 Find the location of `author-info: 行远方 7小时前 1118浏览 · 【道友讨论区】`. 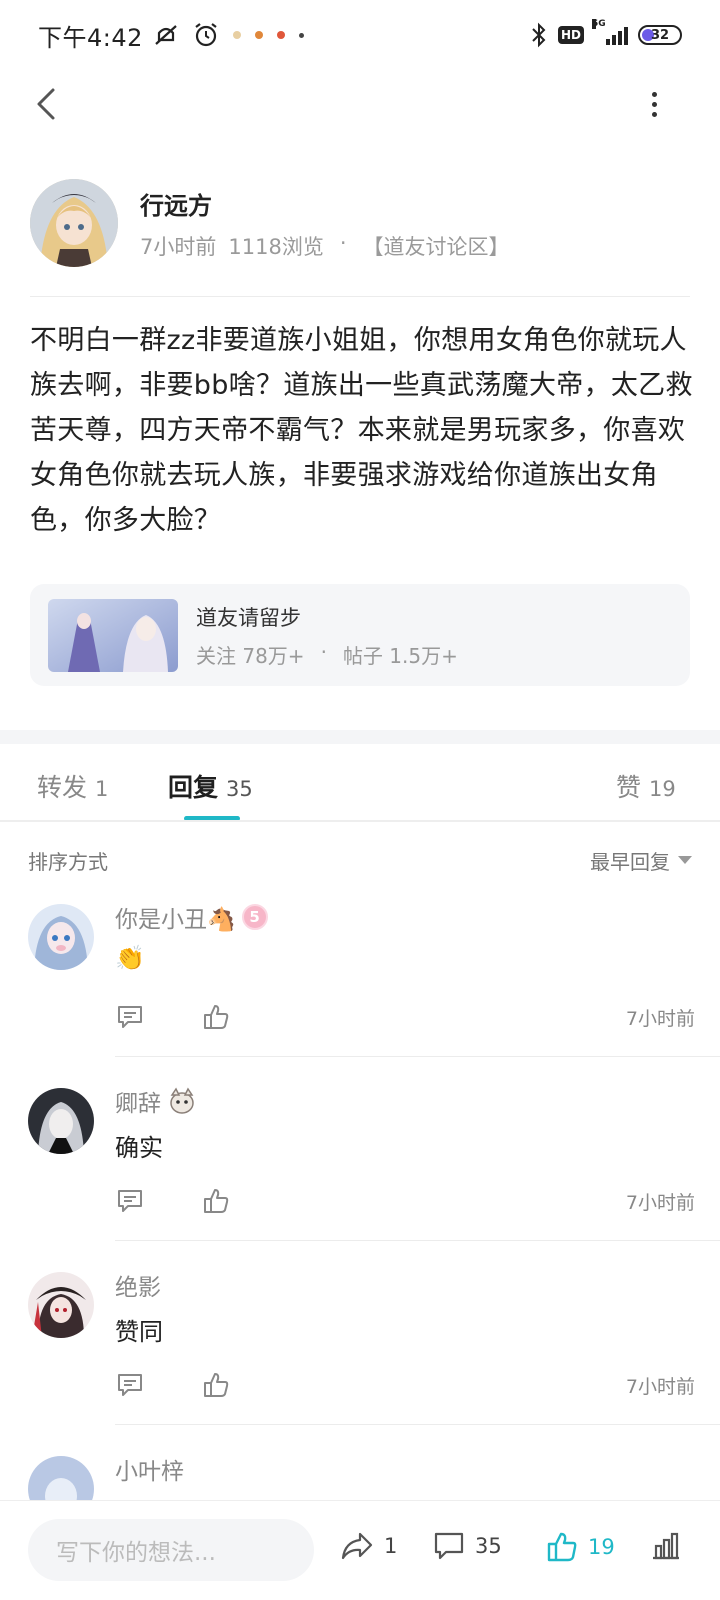

author-info: 行远方 7小时前 1118浏览 · 【道友讨论区】 is located at coordinates (325, 223).